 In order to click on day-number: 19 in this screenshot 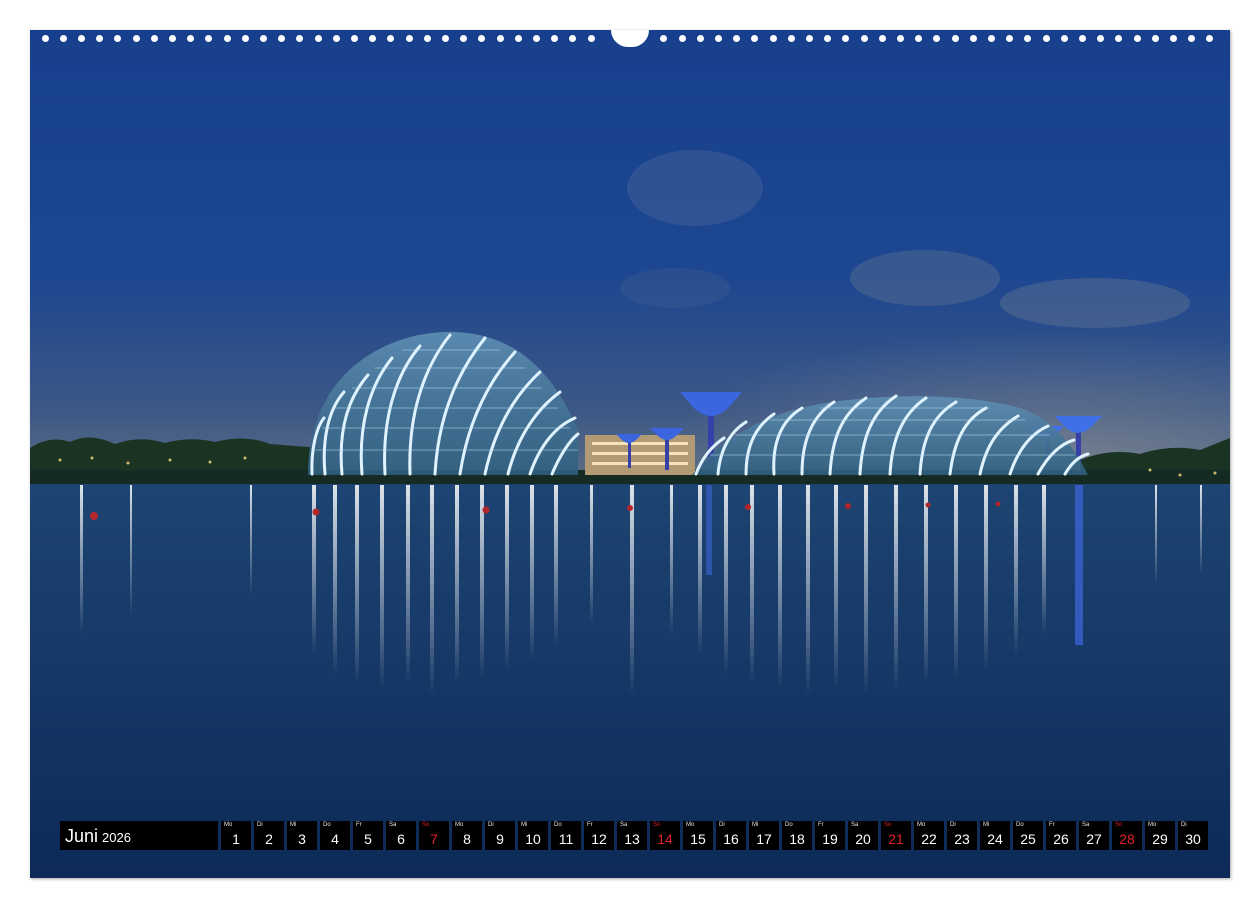, I will do `click(830, 839)`.